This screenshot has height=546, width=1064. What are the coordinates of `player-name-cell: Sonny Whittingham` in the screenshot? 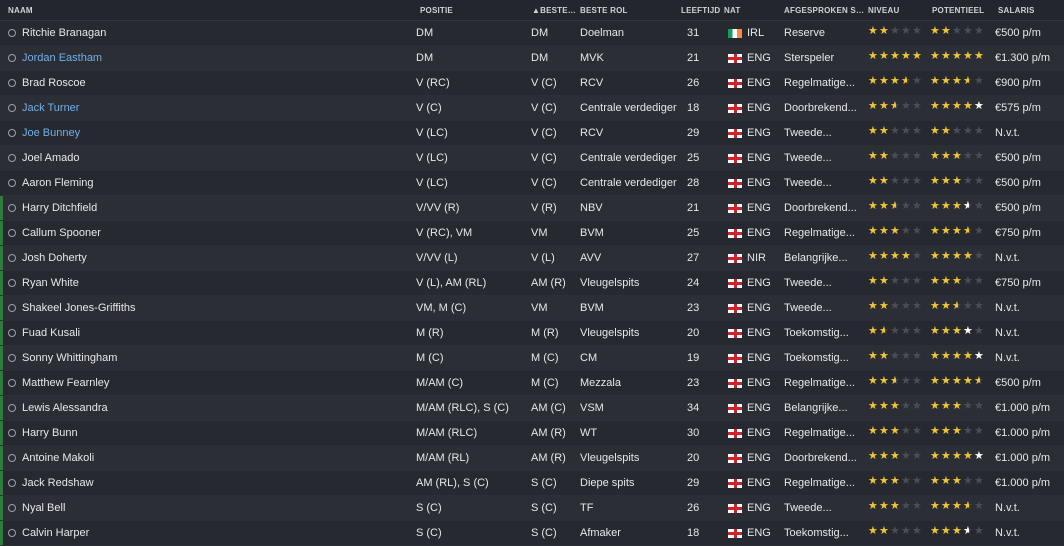 It's located at (206, 358).